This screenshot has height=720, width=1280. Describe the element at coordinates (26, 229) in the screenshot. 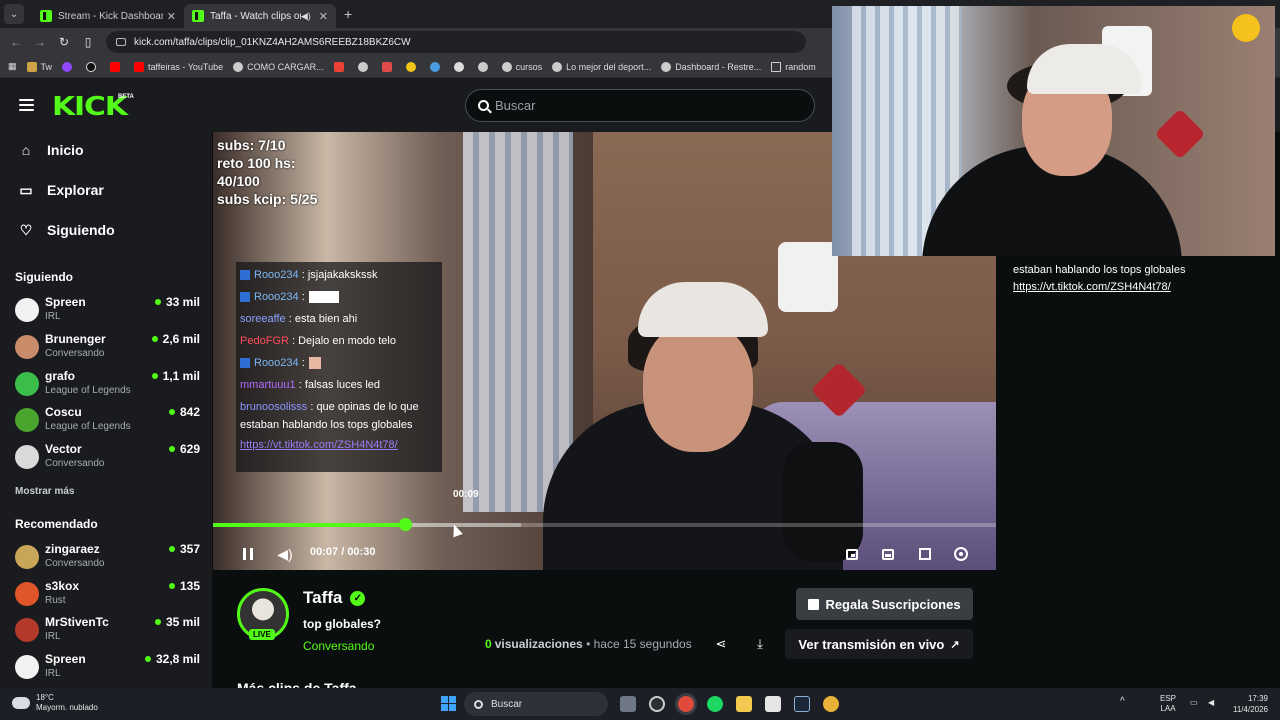

I see `heart-icon: ♡` at that location.